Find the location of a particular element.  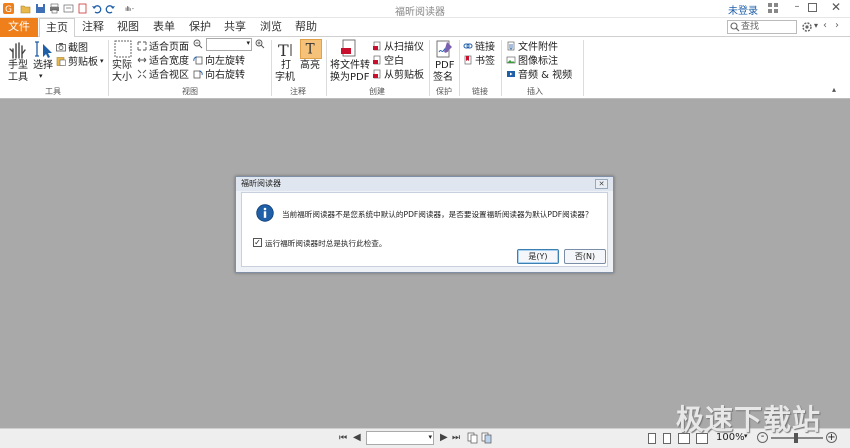

convert-to-pdf-label-2: 换为PDF is located at coordinates (349, 78).